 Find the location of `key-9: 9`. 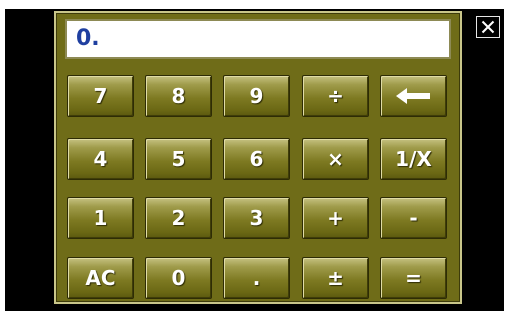

key-9: 9 is located at coordinates (256, 96).